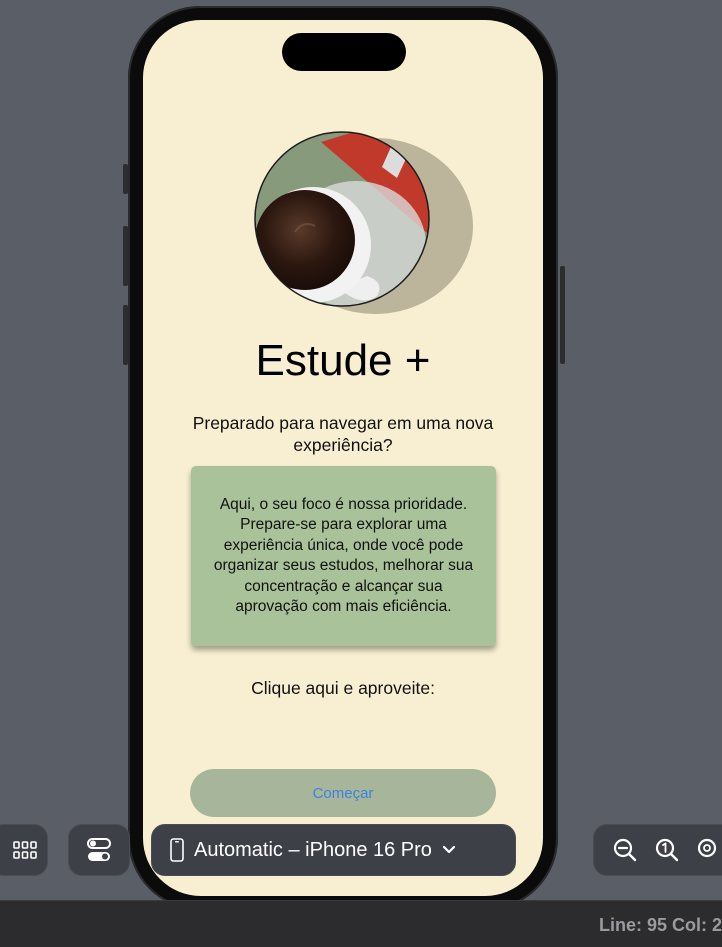 Image resolution: width=722 pixels, height=947 pixels. Describe the element at coordinates (344, 52) in the screenshot. I see `dynamic-island` at that location.